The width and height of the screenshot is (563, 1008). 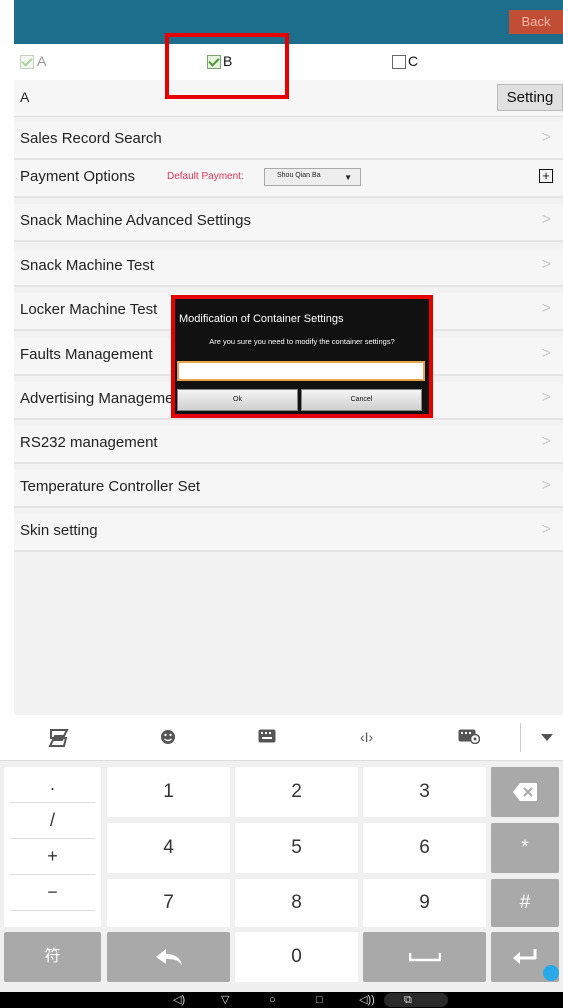 I want to click on toolbar-divider, so click(x=520, y=737).